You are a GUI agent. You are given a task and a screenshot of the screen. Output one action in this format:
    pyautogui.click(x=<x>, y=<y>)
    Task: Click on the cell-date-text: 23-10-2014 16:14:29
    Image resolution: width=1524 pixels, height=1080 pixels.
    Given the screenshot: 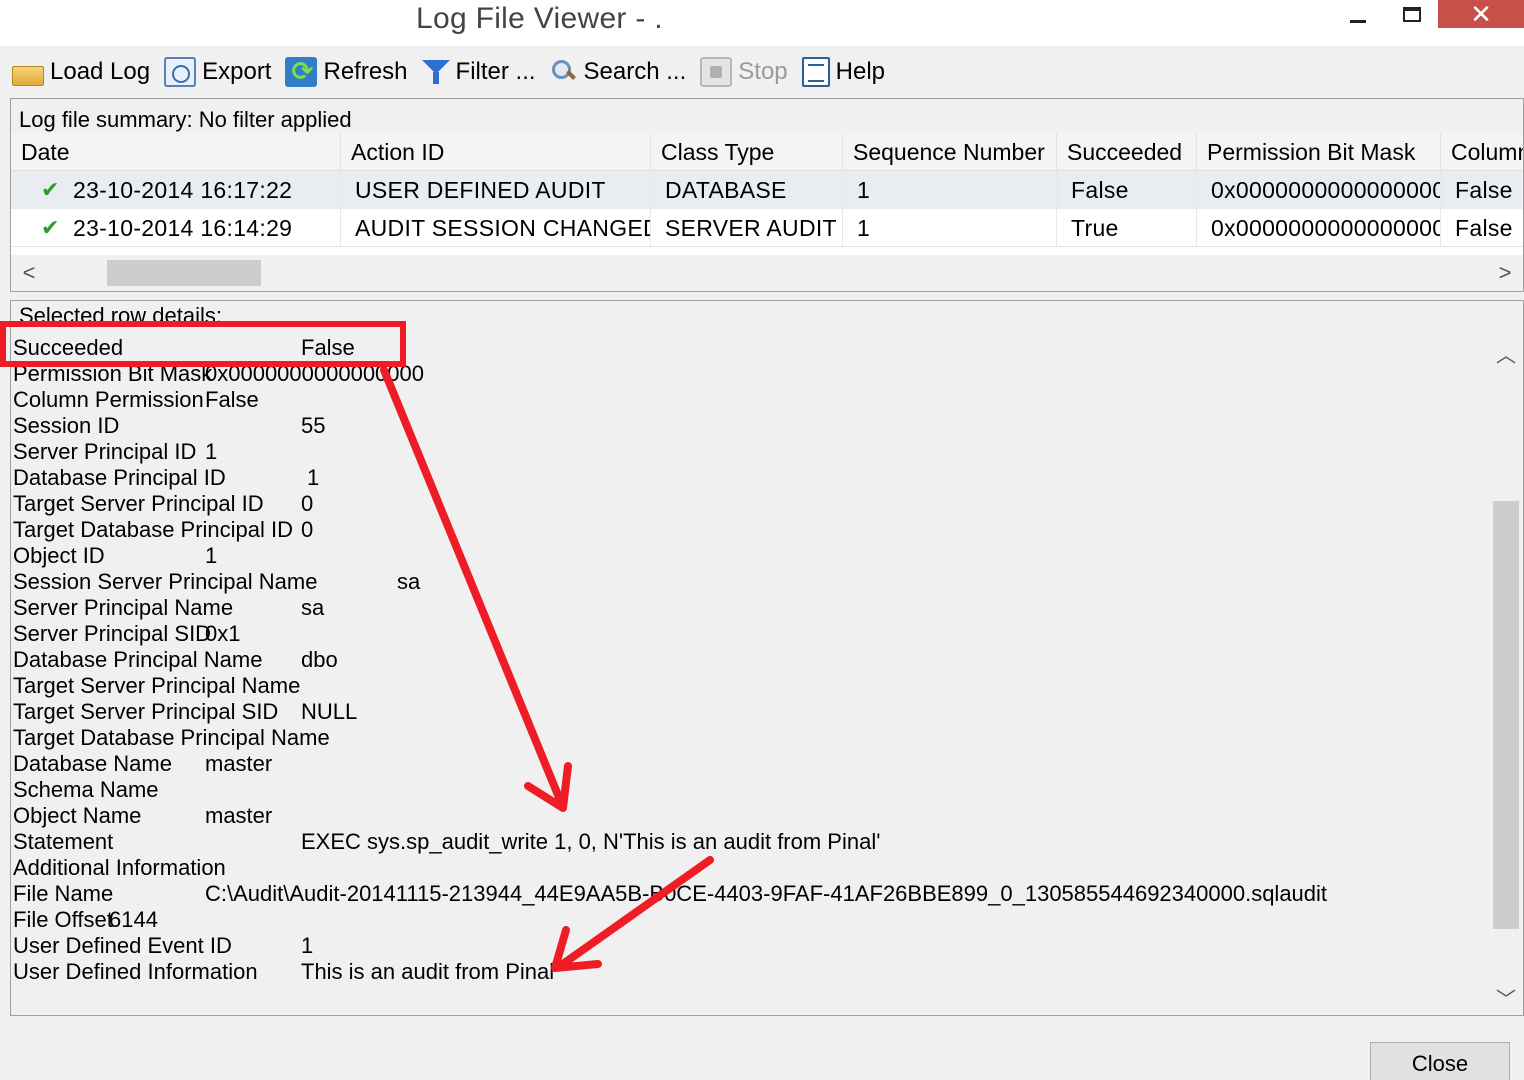 What is the action you would take?
    pyautogui.click(x=183, y=228)
    